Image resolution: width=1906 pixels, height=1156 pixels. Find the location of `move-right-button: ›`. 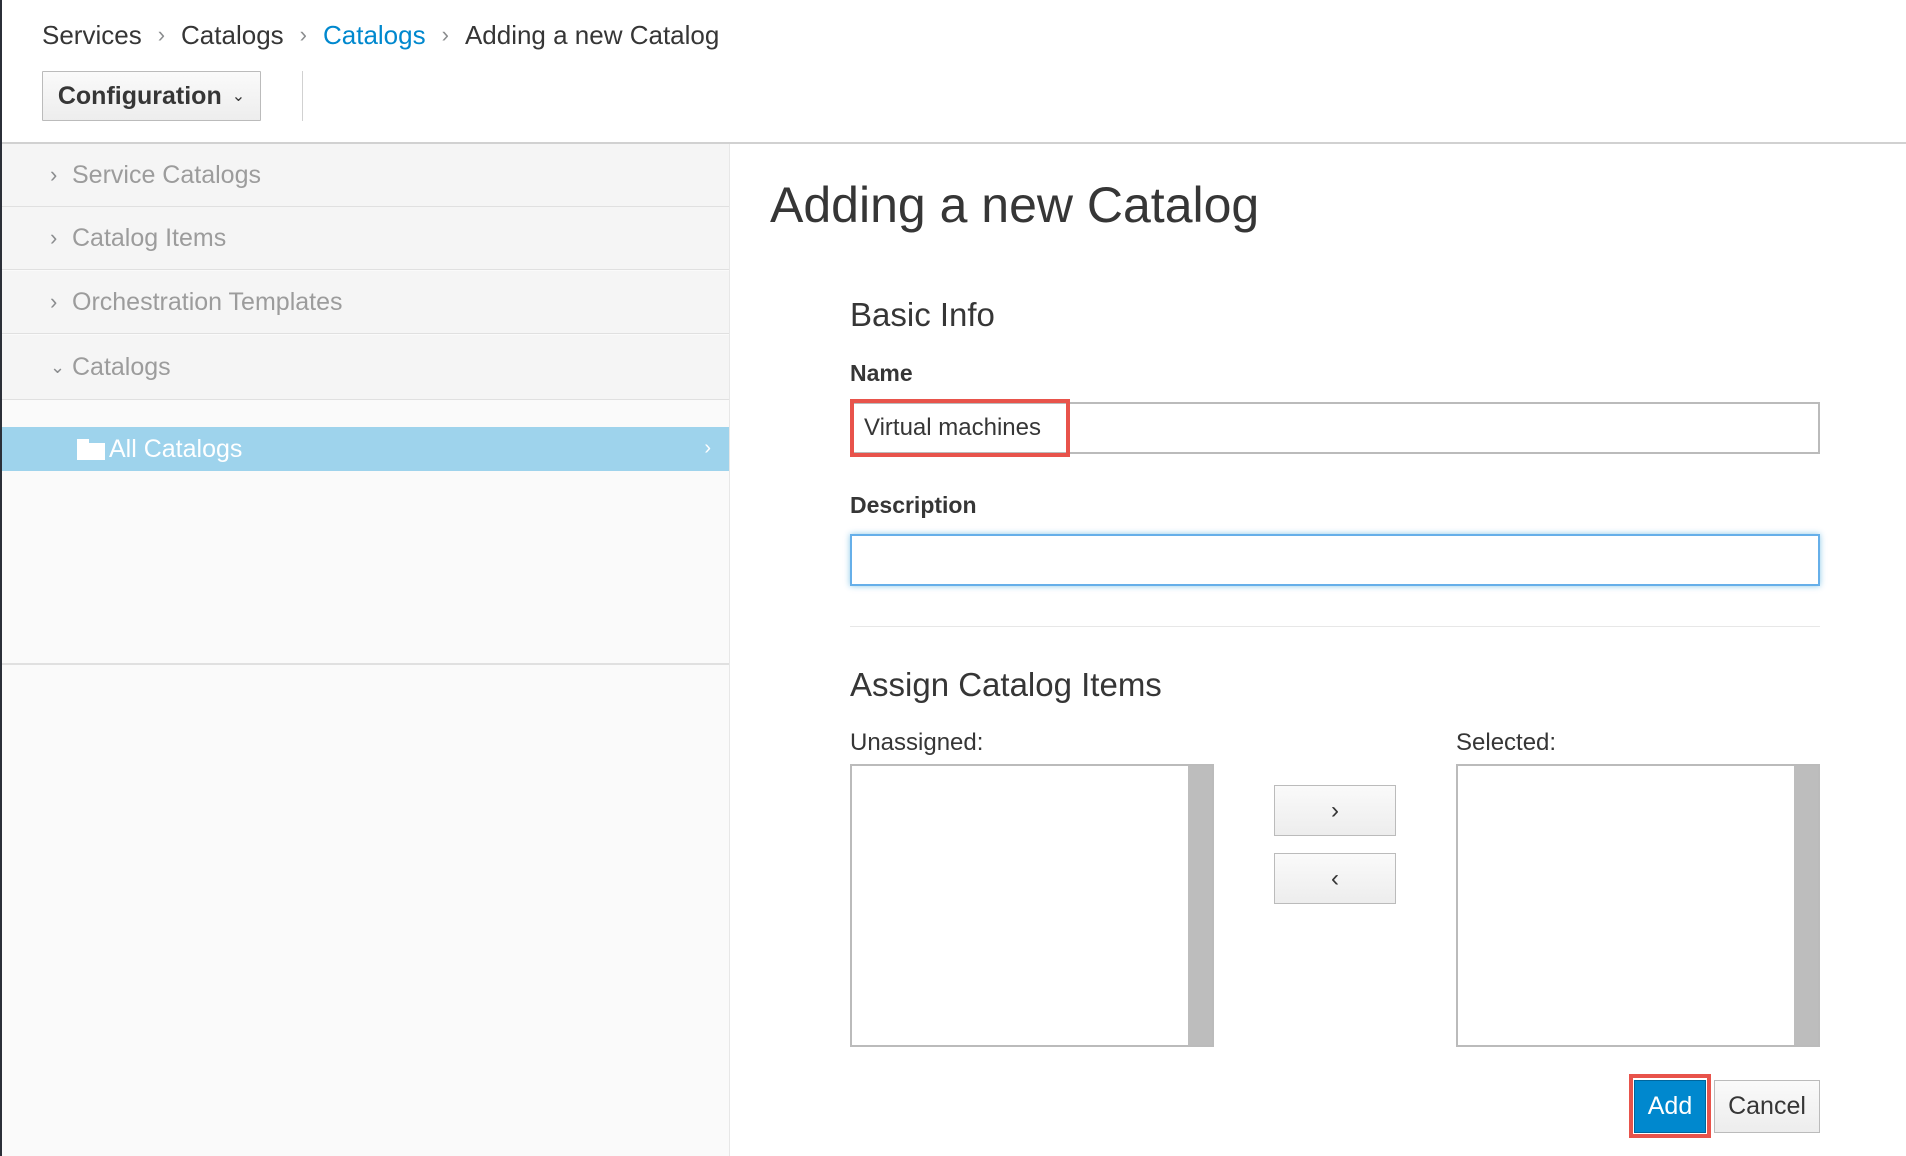

move-right-button: › is located at coordinates (1335, 810).